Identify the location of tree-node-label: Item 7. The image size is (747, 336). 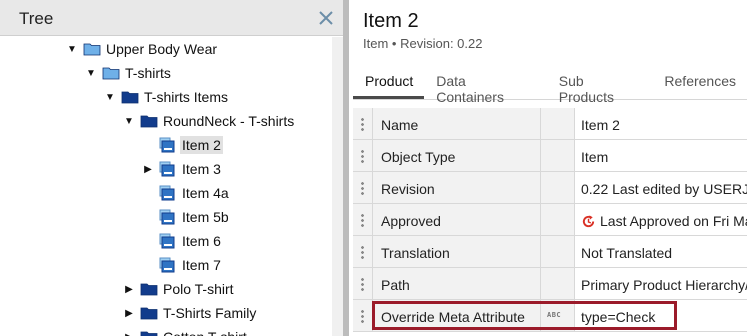
(201, 265).